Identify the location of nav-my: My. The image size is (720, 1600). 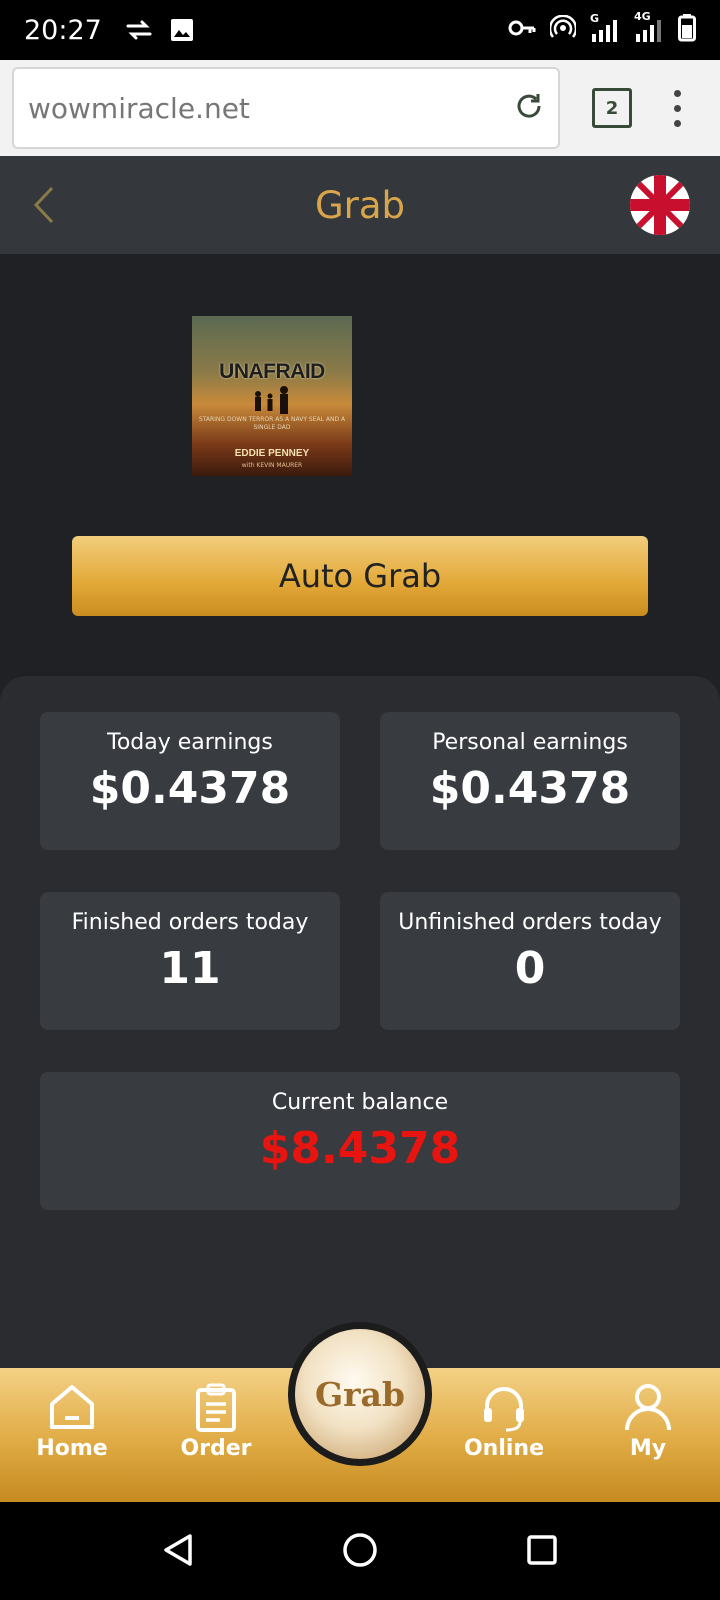
(648, 1421).